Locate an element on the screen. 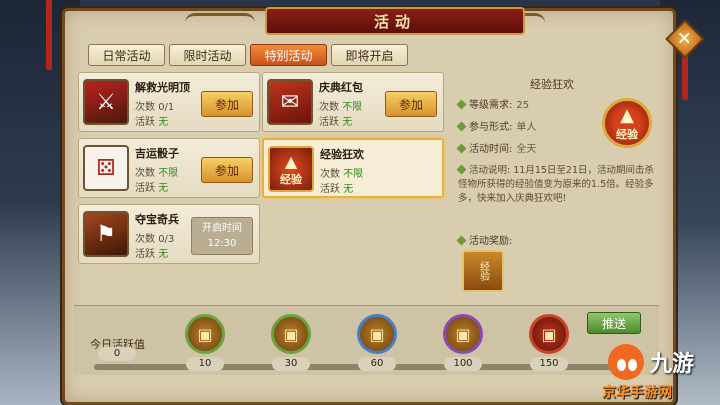 The width and height of the screenshot is (720, 405). warrior-icon: ⚔ is located at coordinates (106, 102).